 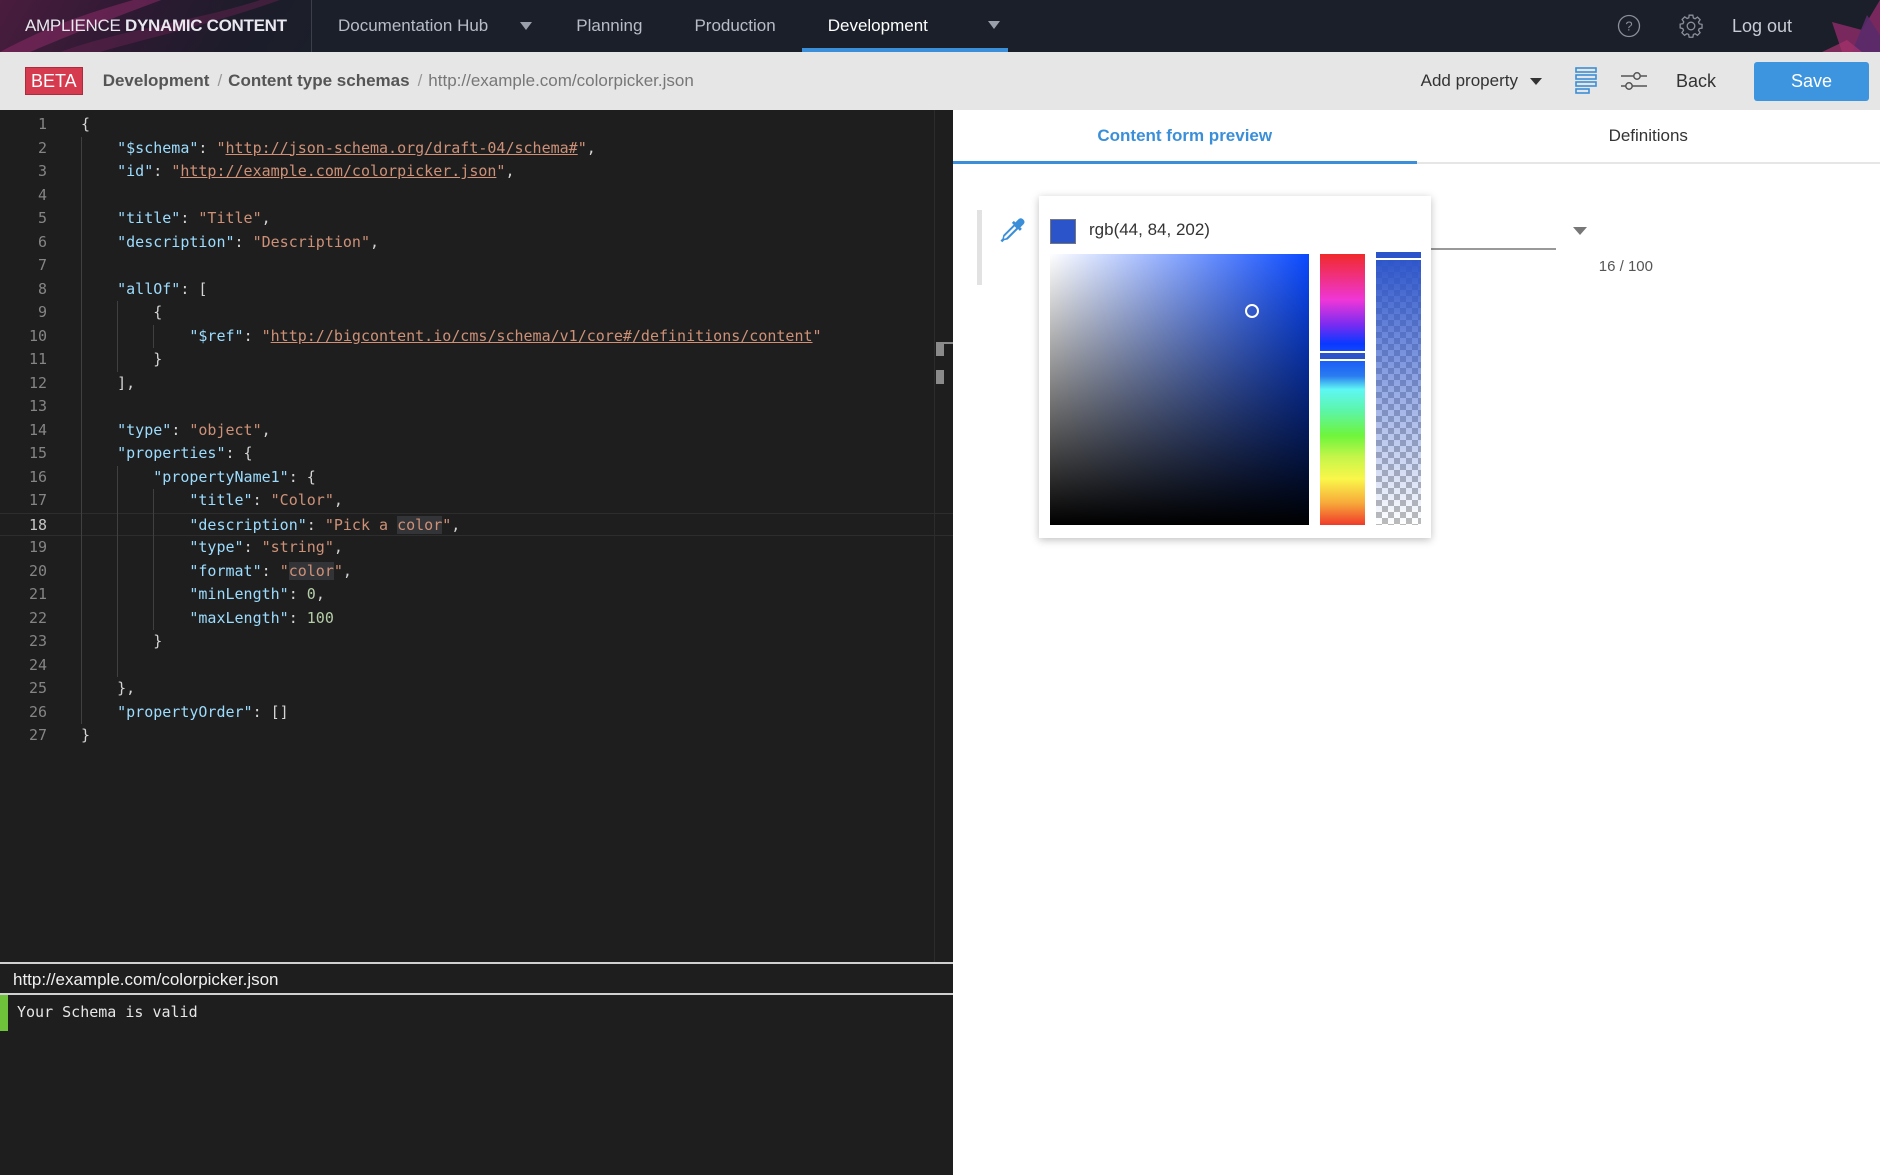 I want to click on tab-content-form-preview: Content form preview, so click(x=1185, y=137).